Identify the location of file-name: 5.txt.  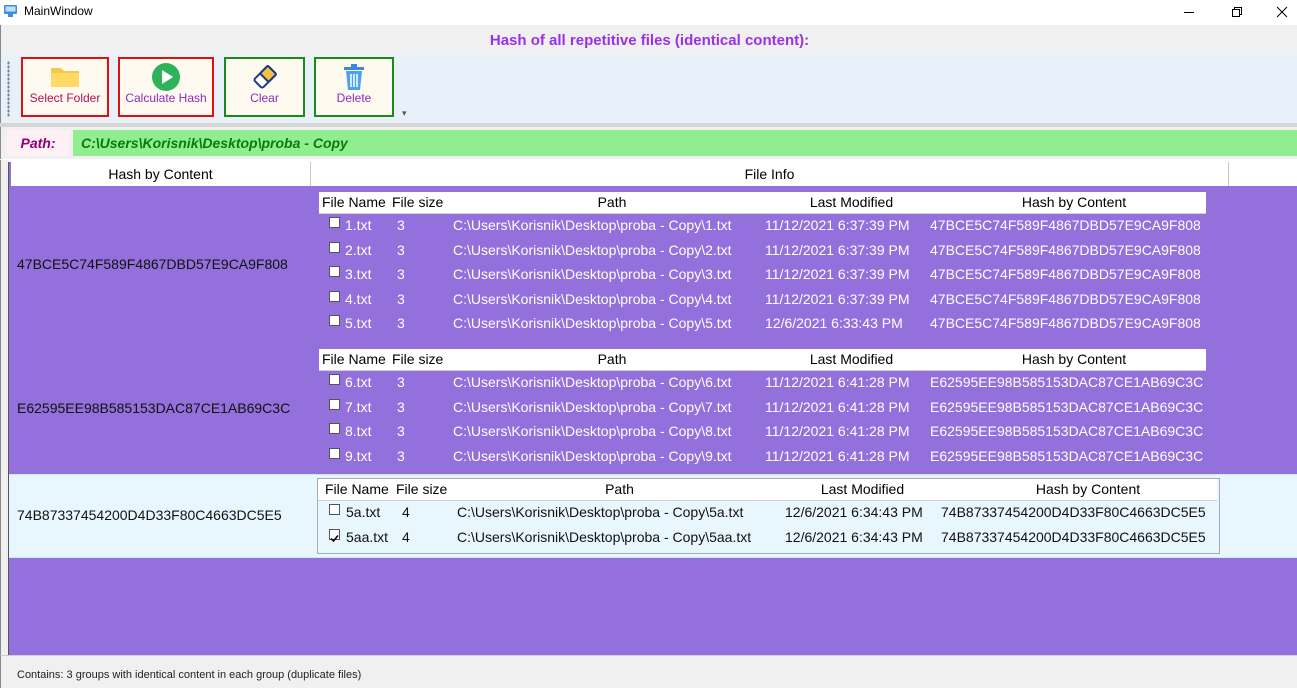
(358, 323).